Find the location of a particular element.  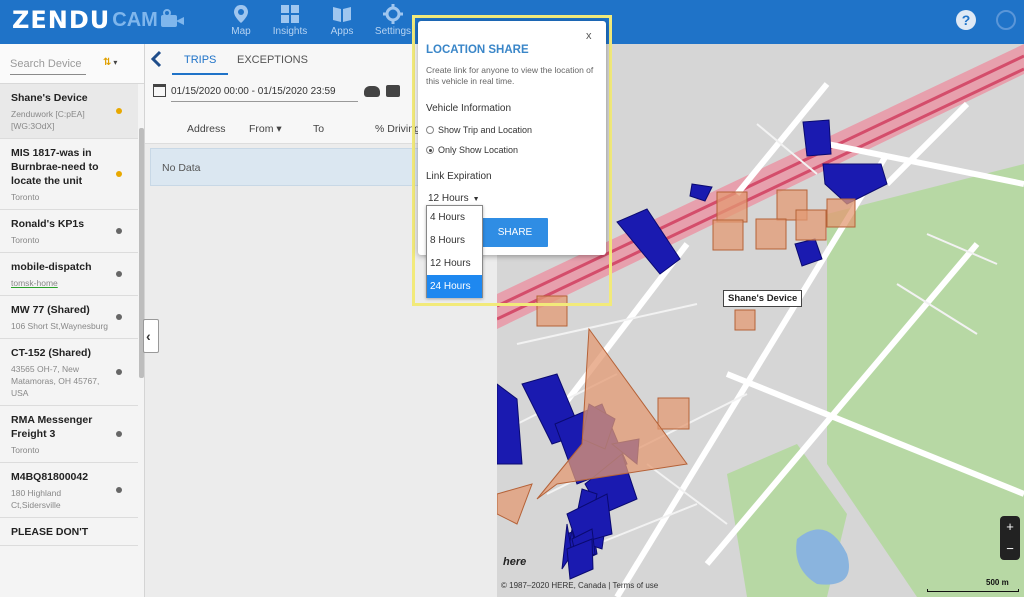

device-location: 106 Short St,Waynesburg is located at coordinates (60, 326).